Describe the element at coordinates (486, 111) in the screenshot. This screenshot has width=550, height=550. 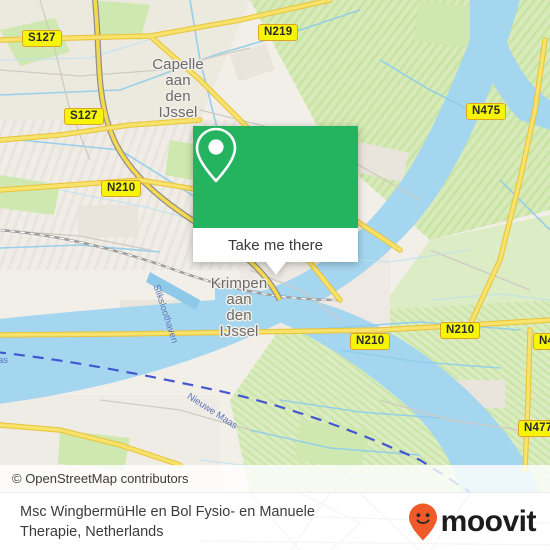
I see `road-shield-n475: N475` at that location.